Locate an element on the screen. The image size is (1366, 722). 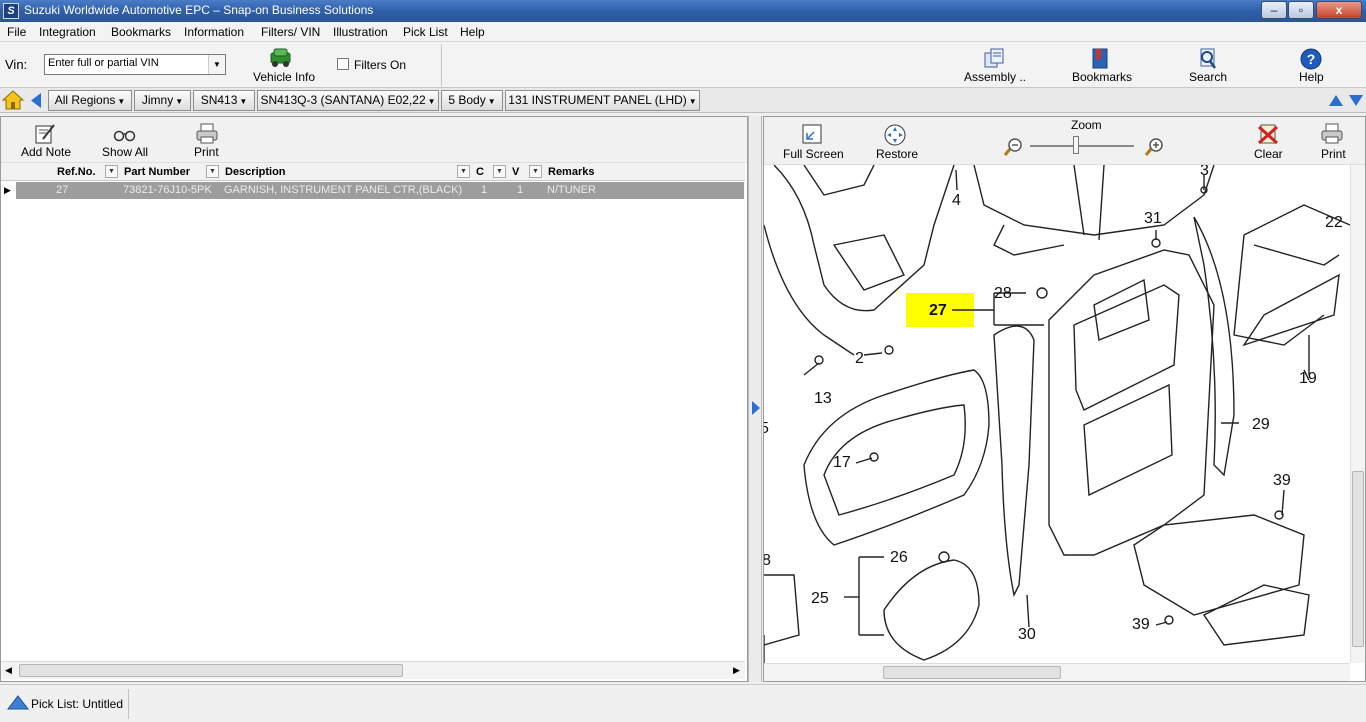
minimize-button: – is located at coordinates (1274, 10).